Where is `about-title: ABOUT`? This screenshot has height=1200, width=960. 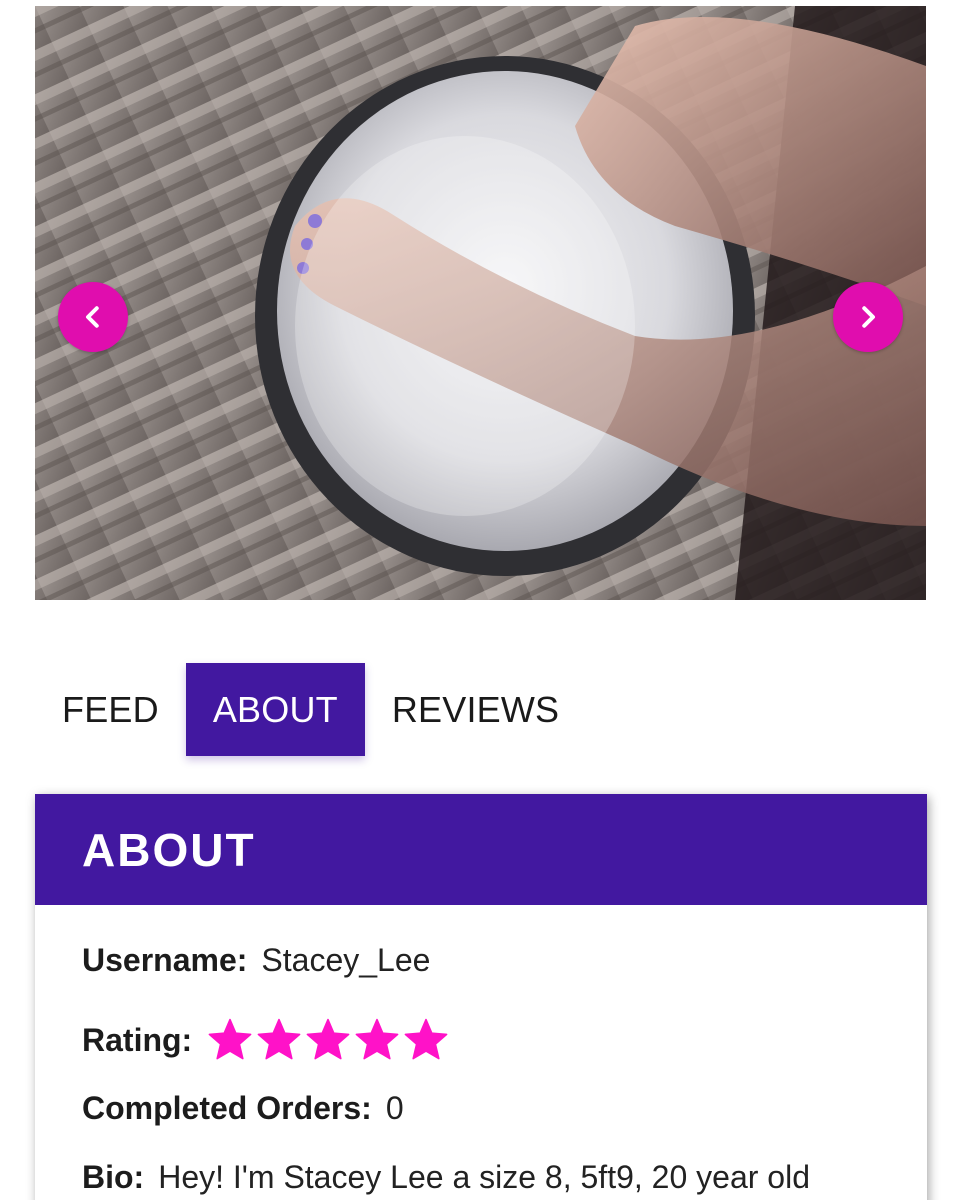
about-title: ABOUT is located at coordinates (169, 849).